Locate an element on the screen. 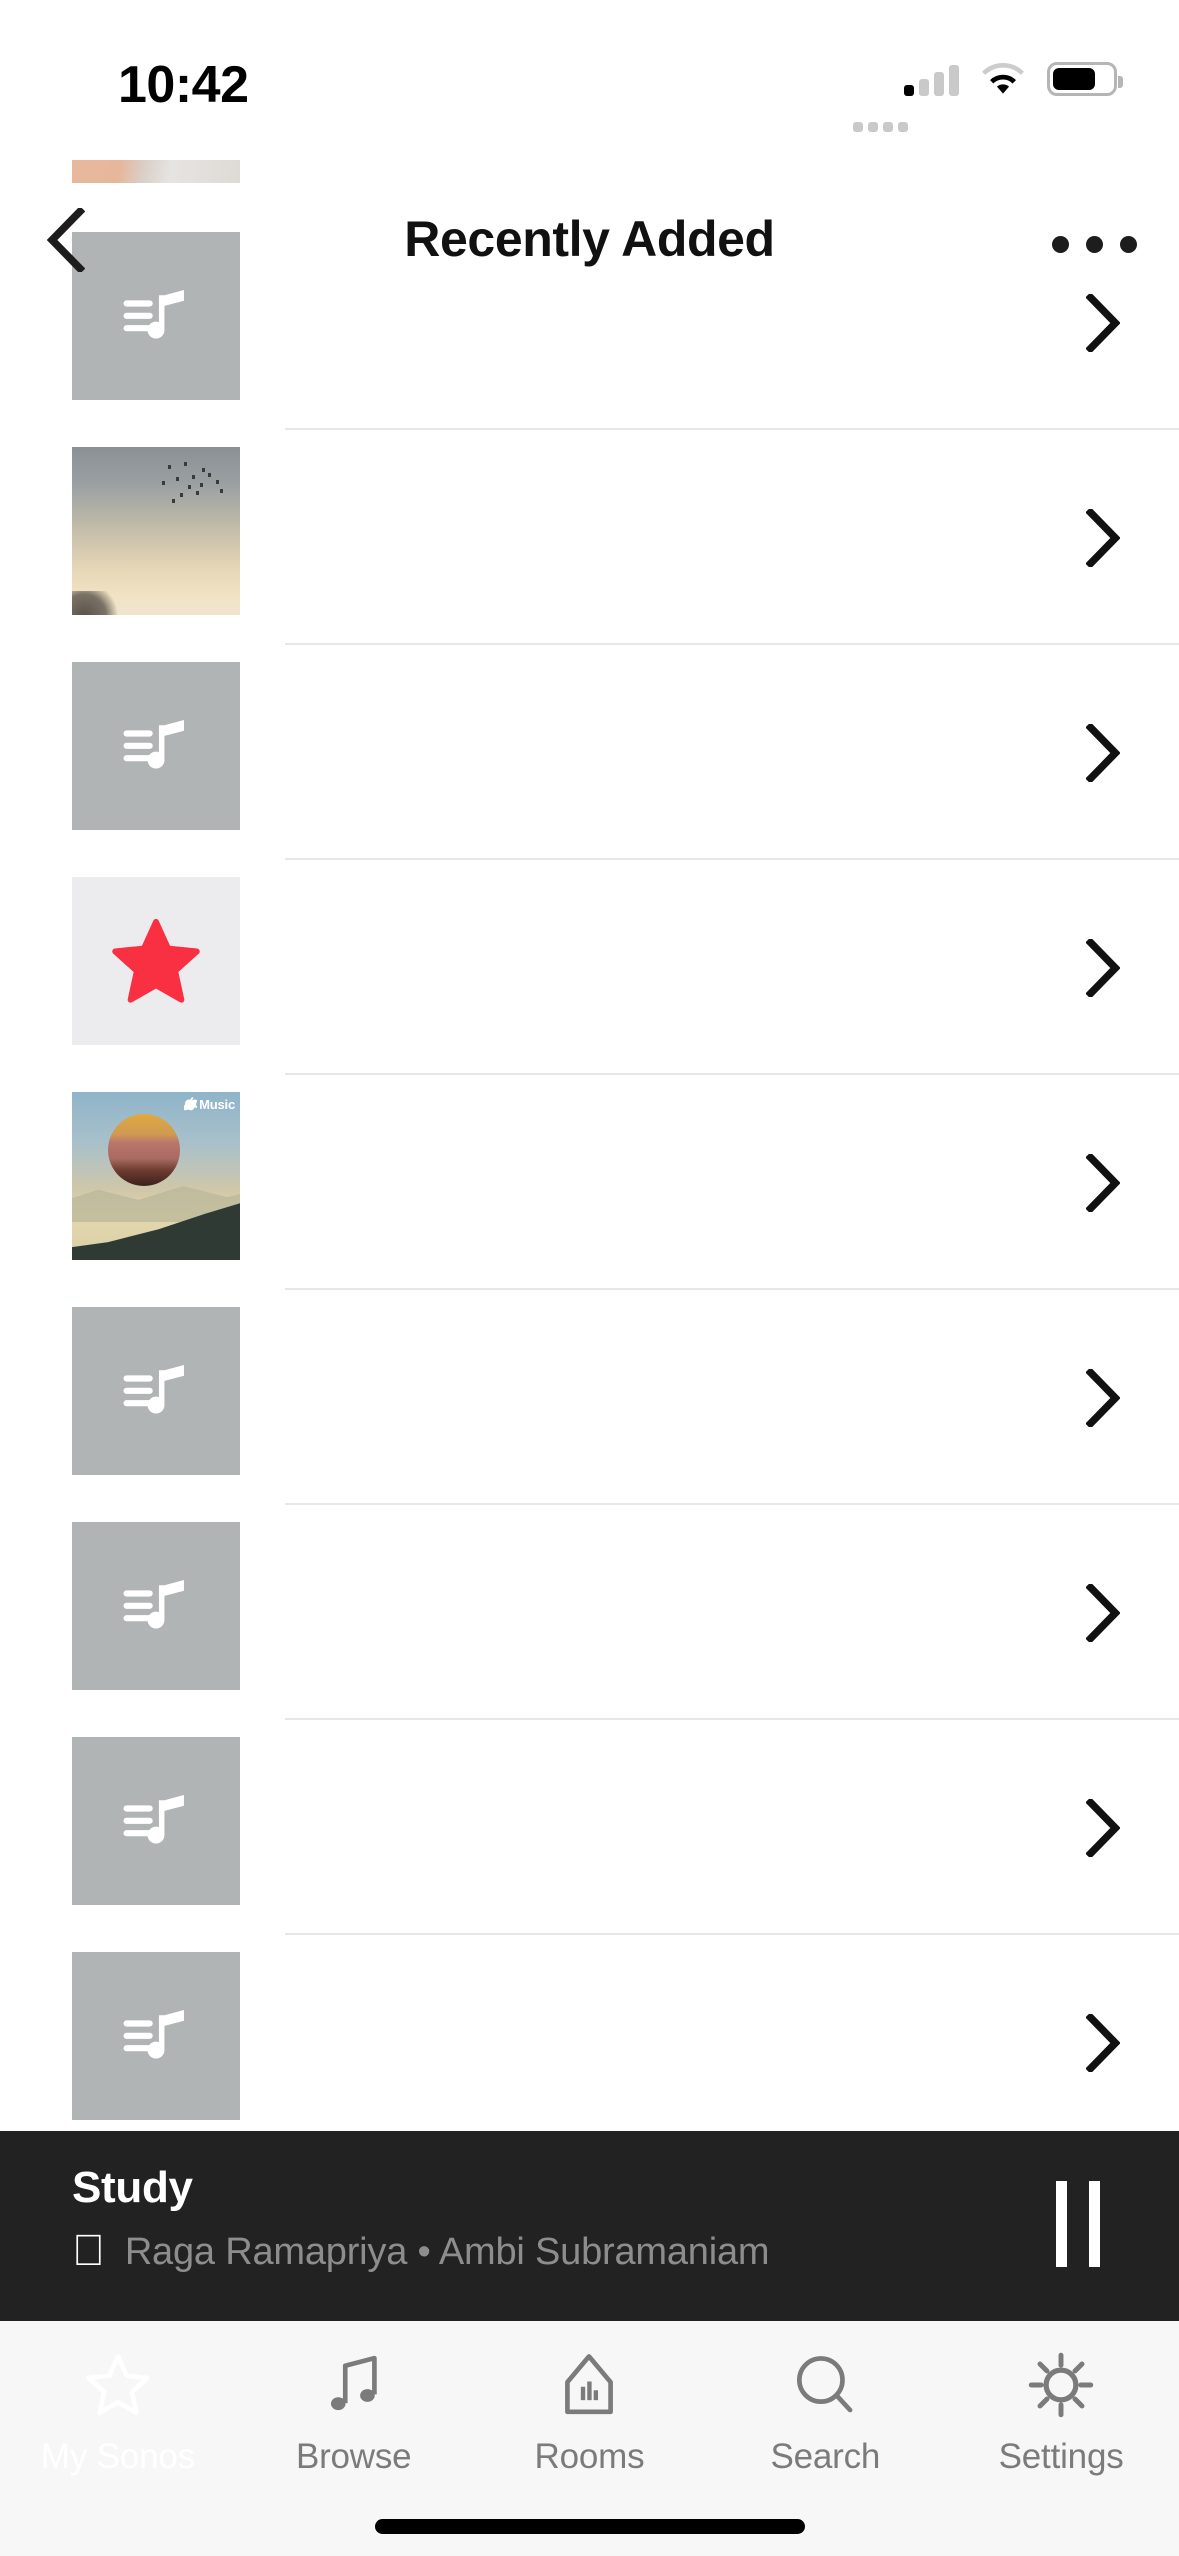  battery-icon is located at coordinates (1085, 79).